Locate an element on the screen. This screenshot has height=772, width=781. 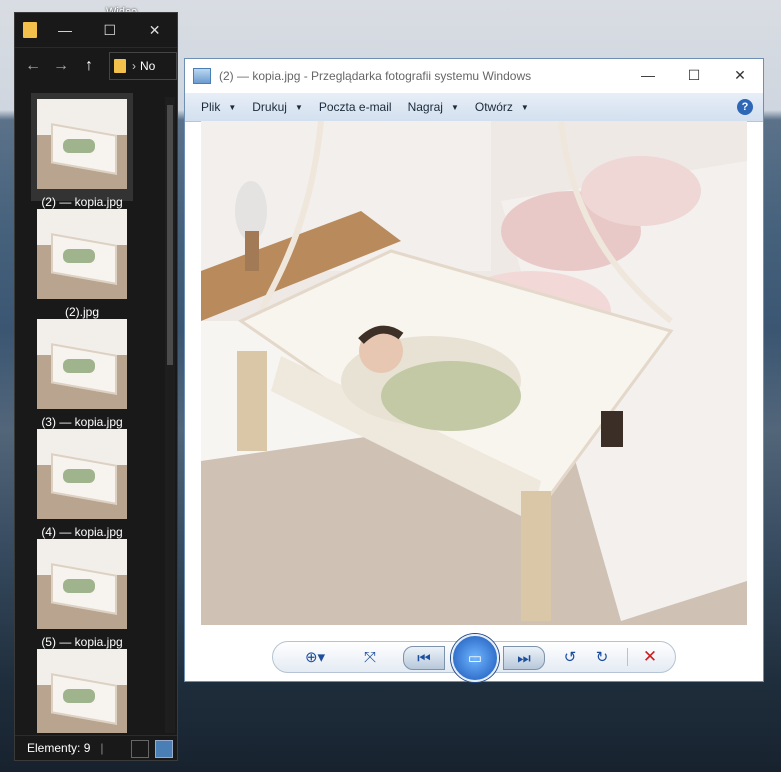
menu-label: Drukuj is located at coordinates (269, 107).